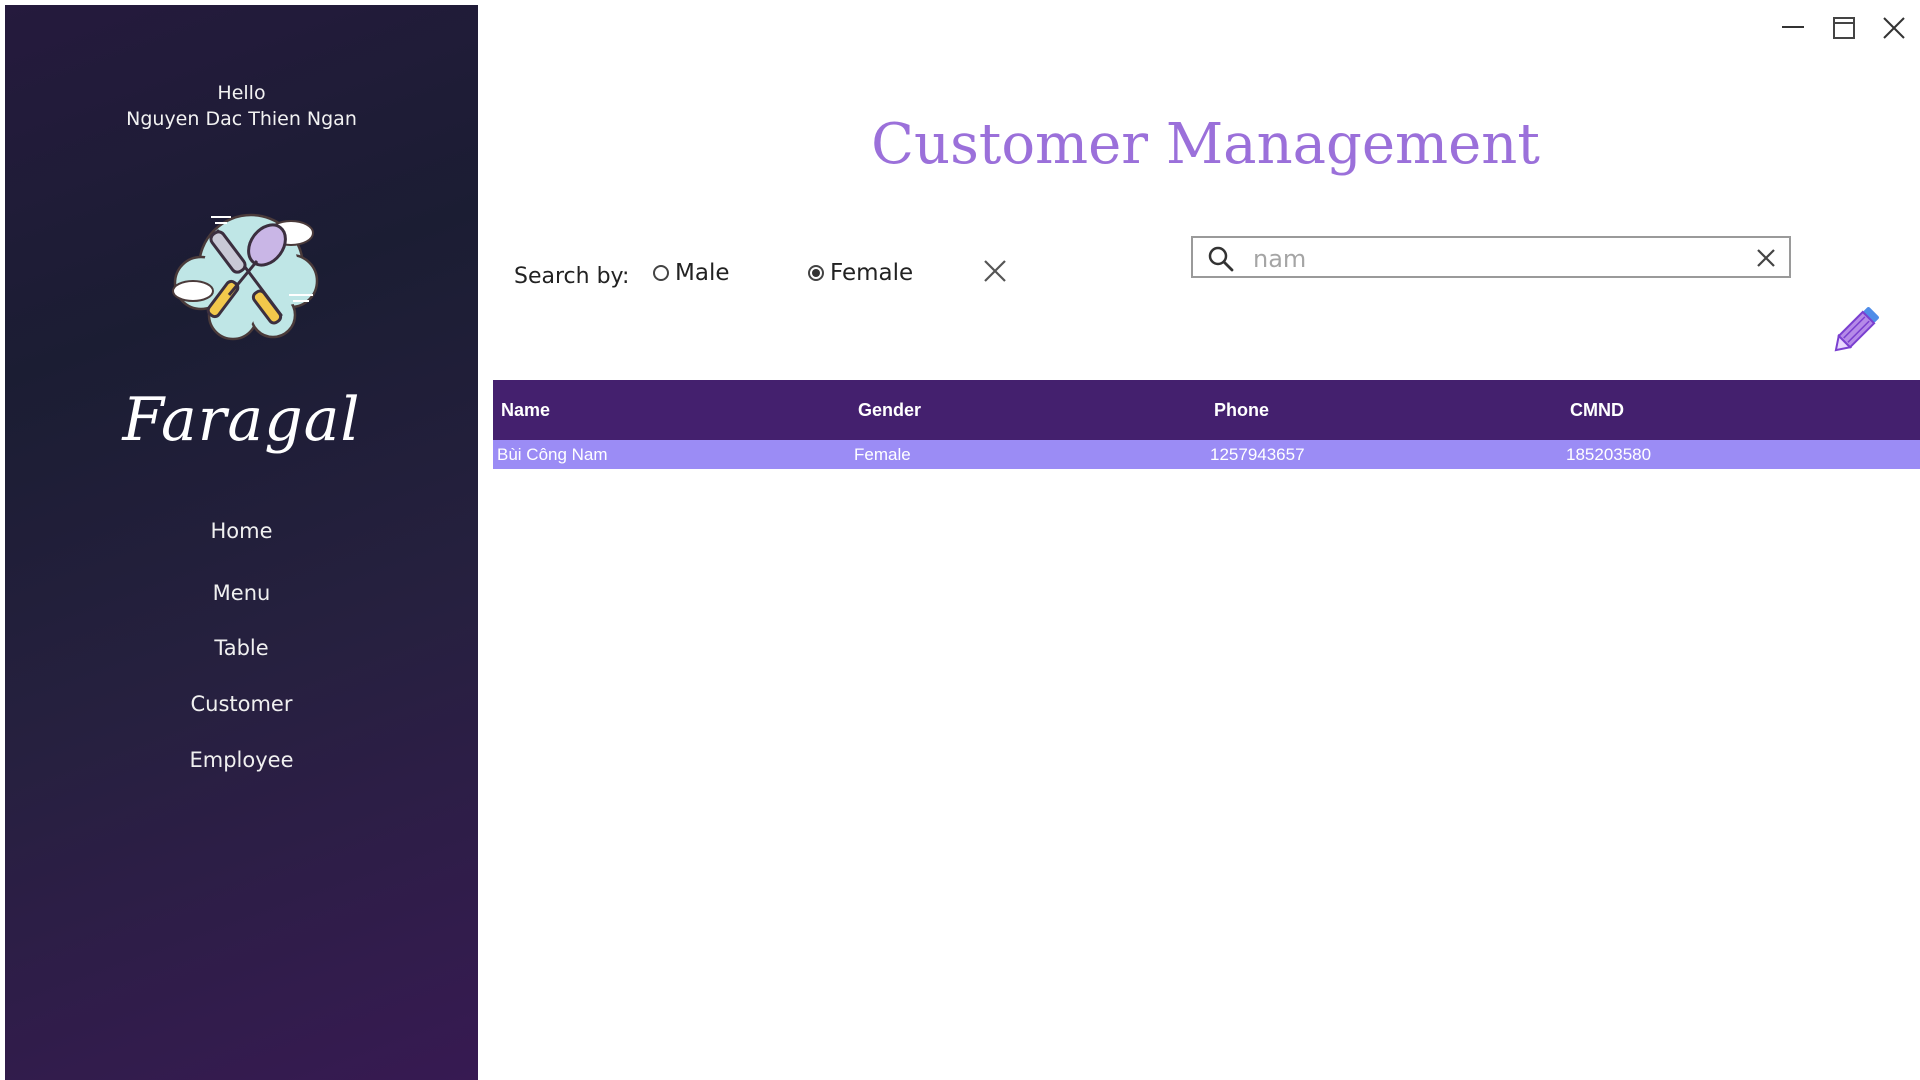 This screenshot has width=1920, height=1080. I want to click on nav-item-menu: Menu, so click(241, 593).